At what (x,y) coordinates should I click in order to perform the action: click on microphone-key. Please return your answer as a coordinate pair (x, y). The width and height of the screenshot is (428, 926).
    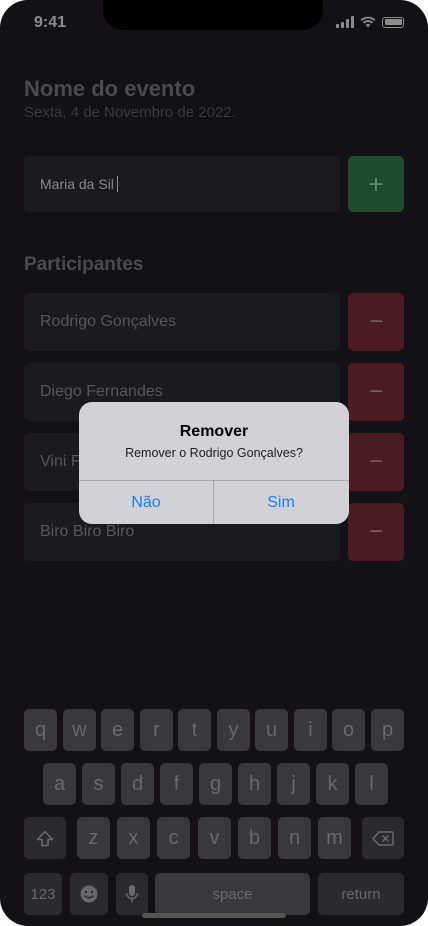
    Looking at the image, I should click on (132, 894).